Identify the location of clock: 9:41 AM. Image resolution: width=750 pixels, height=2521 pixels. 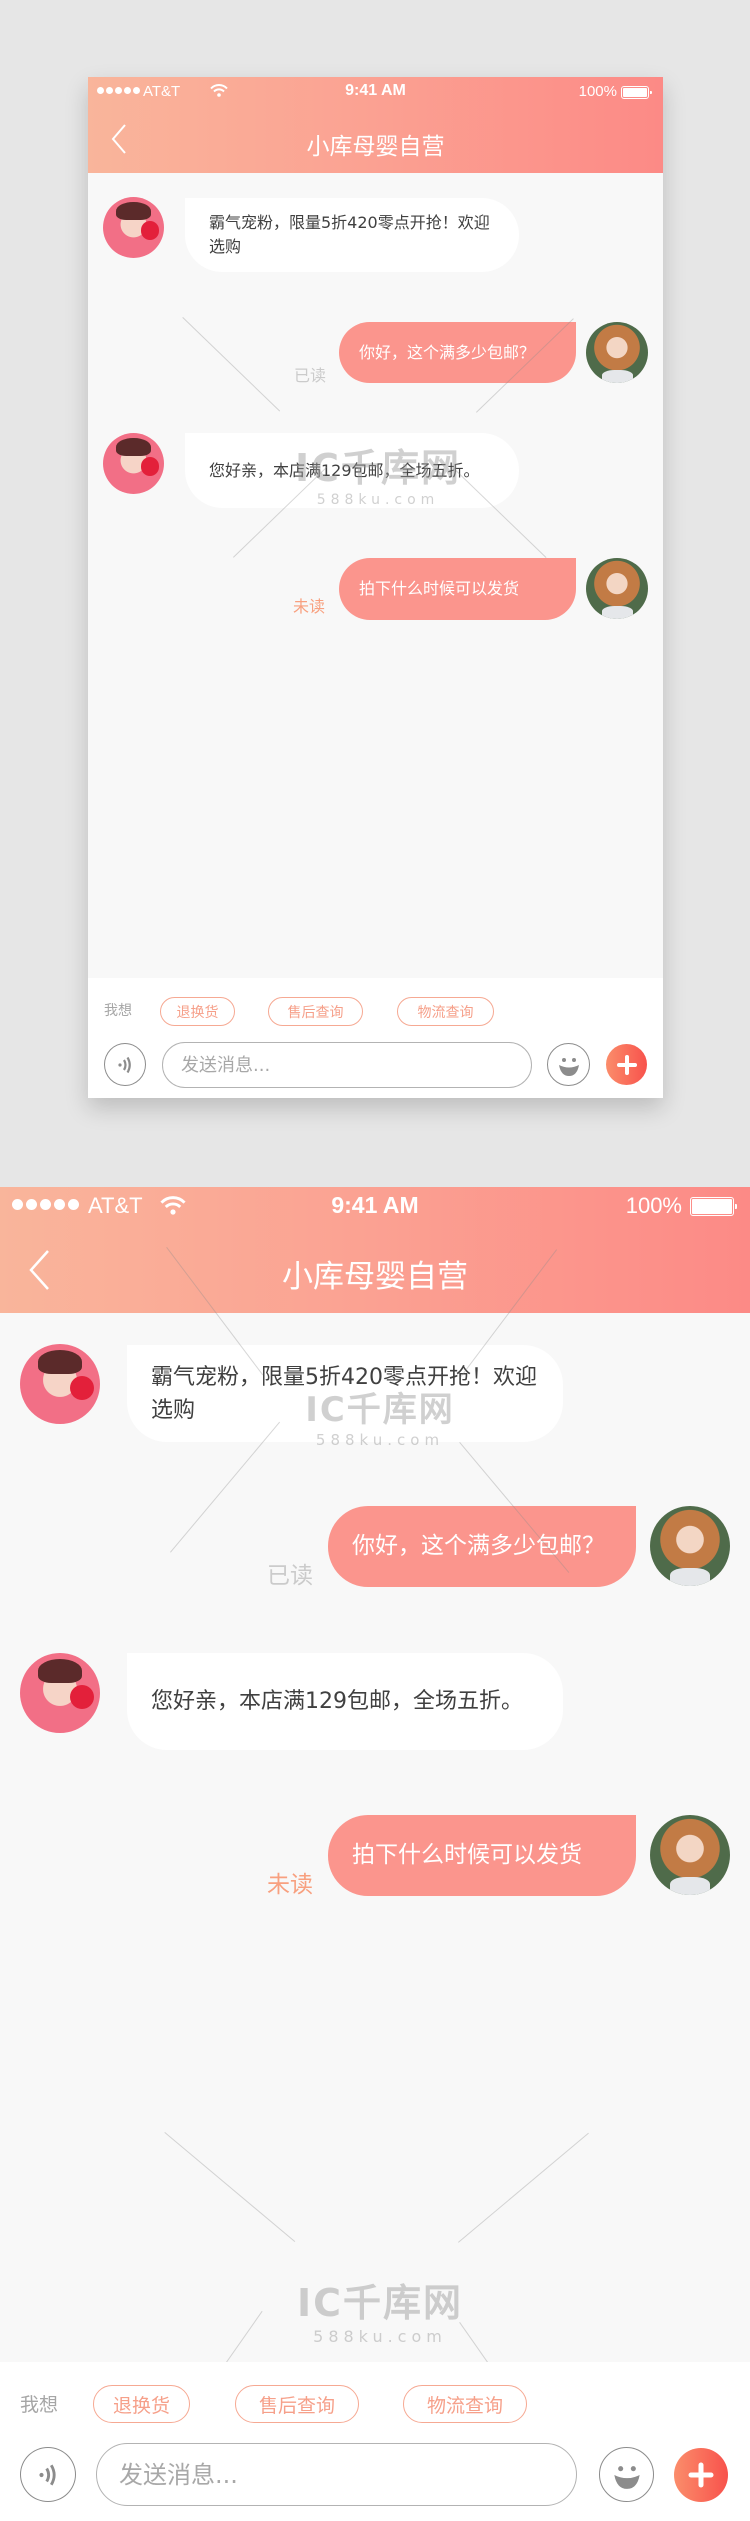
(375, 90).